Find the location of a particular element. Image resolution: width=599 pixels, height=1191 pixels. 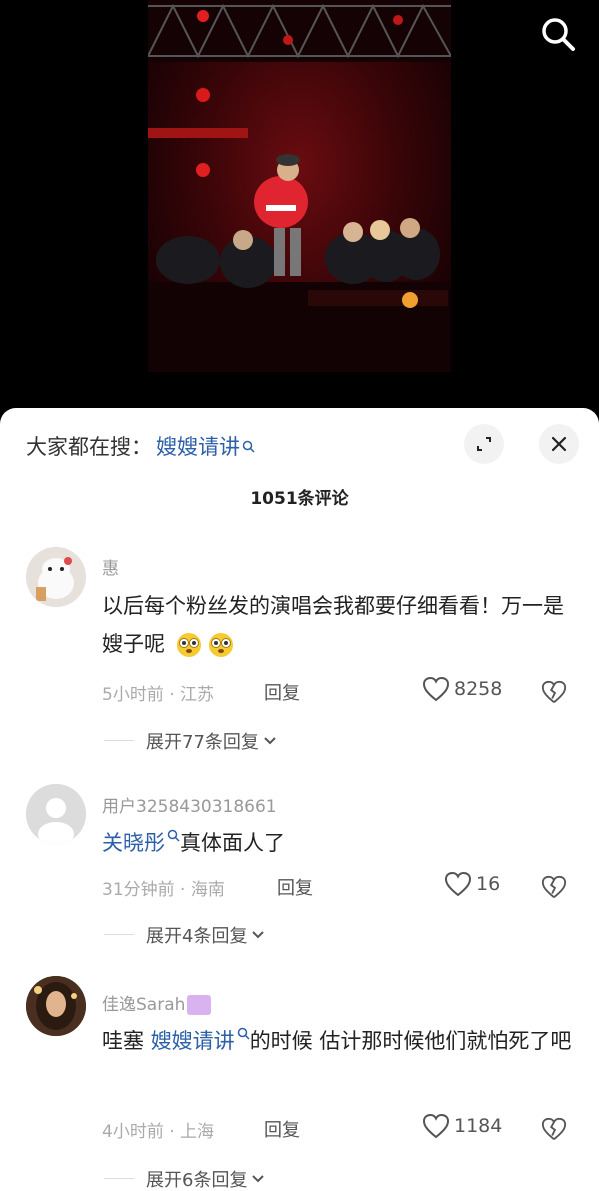

like-count: 1184 is located at coordinates (478, 1126).